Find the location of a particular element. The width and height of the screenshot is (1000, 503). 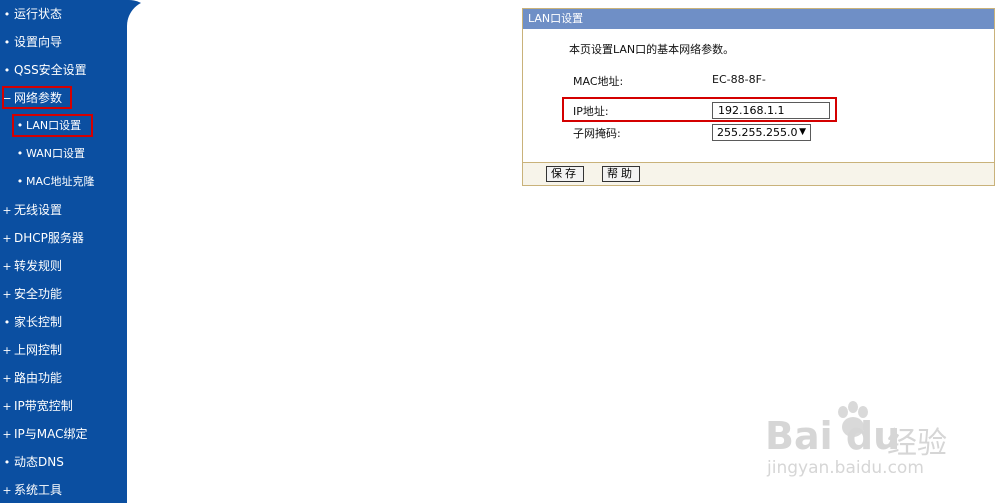

sidebar-item-ip-mac-binding: + IP与MAC绑定 is located at coordinates (60, 434).